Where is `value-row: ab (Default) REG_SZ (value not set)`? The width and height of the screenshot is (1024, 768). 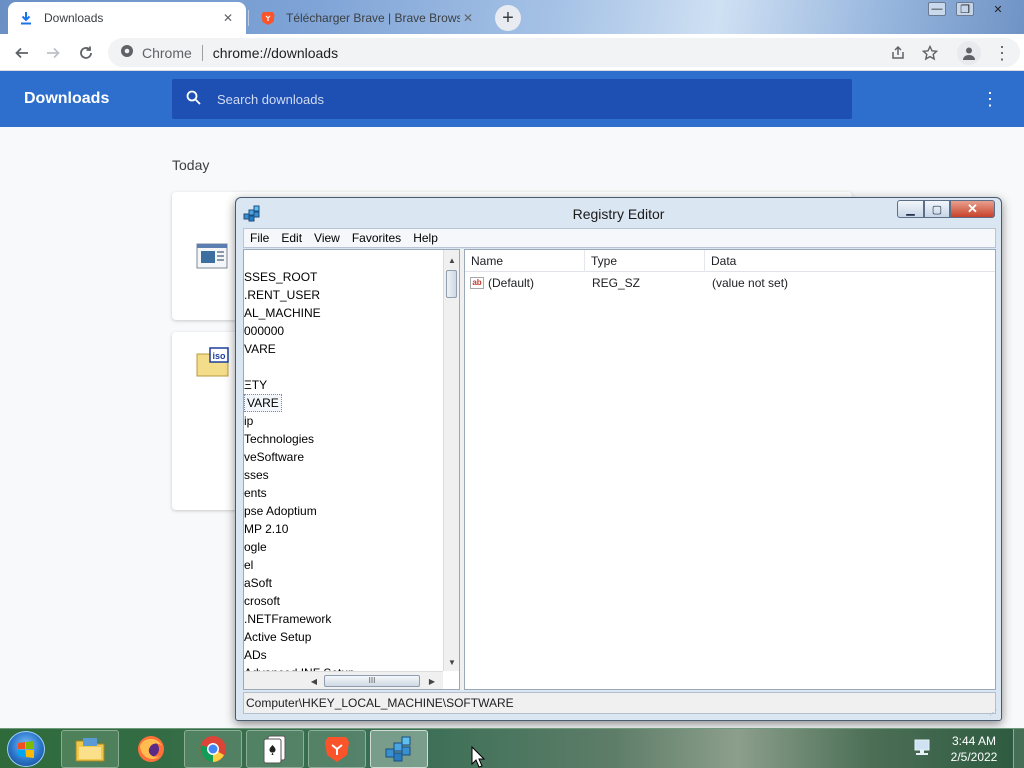 value-row: ab (Default) REG_SZ (value not set) is located at coordinates (730, 283).